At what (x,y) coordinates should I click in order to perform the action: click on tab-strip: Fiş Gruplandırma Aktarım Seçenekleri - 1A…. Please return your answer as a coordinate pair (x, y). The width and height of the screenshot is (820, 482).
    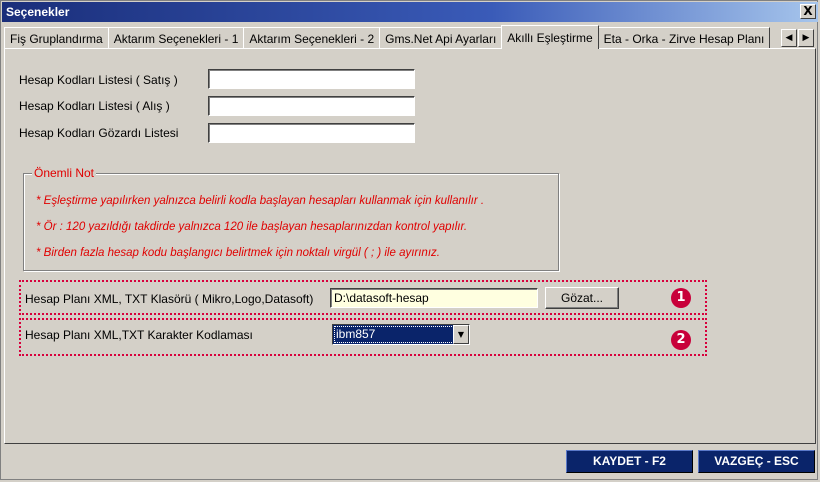
    Looking at the image, I should click on (401, 37).